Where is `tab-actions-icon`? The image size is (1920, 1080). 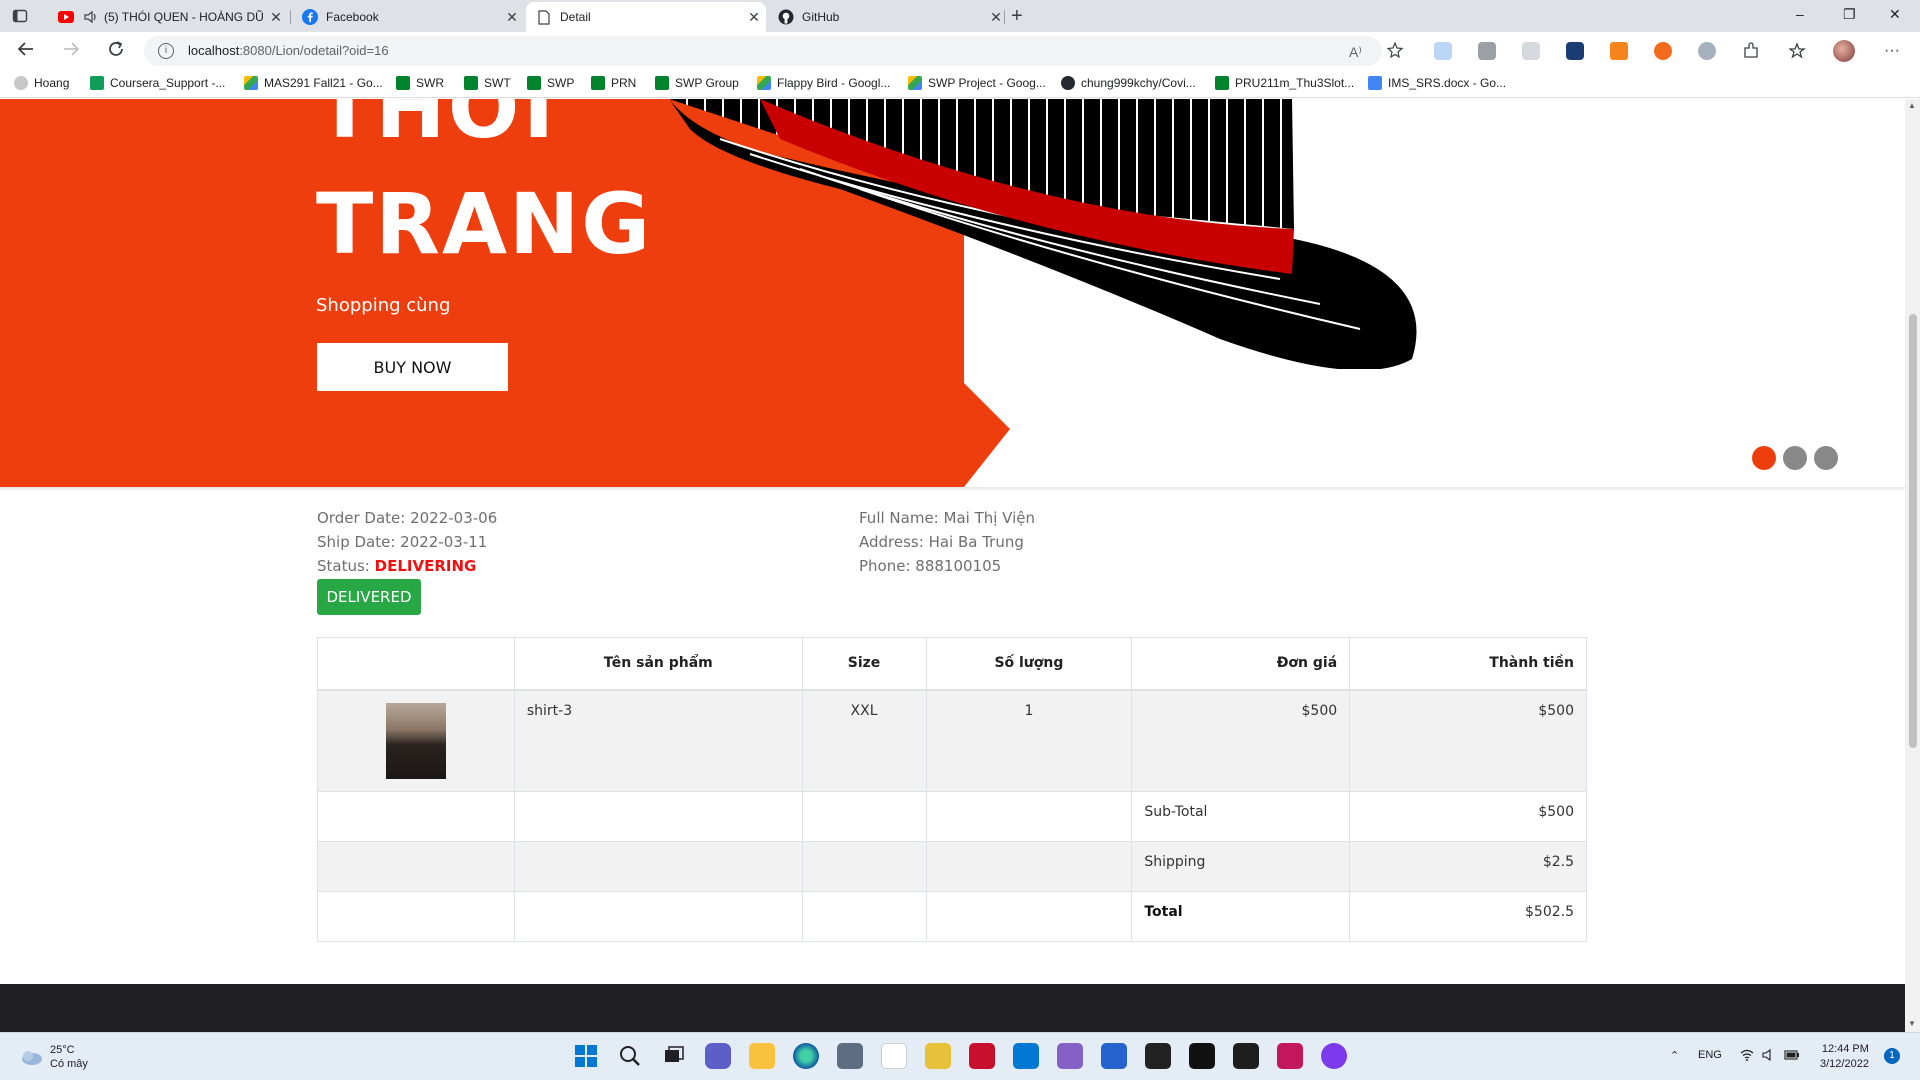 tab-actions-icon is located at coordinates (20, 16).